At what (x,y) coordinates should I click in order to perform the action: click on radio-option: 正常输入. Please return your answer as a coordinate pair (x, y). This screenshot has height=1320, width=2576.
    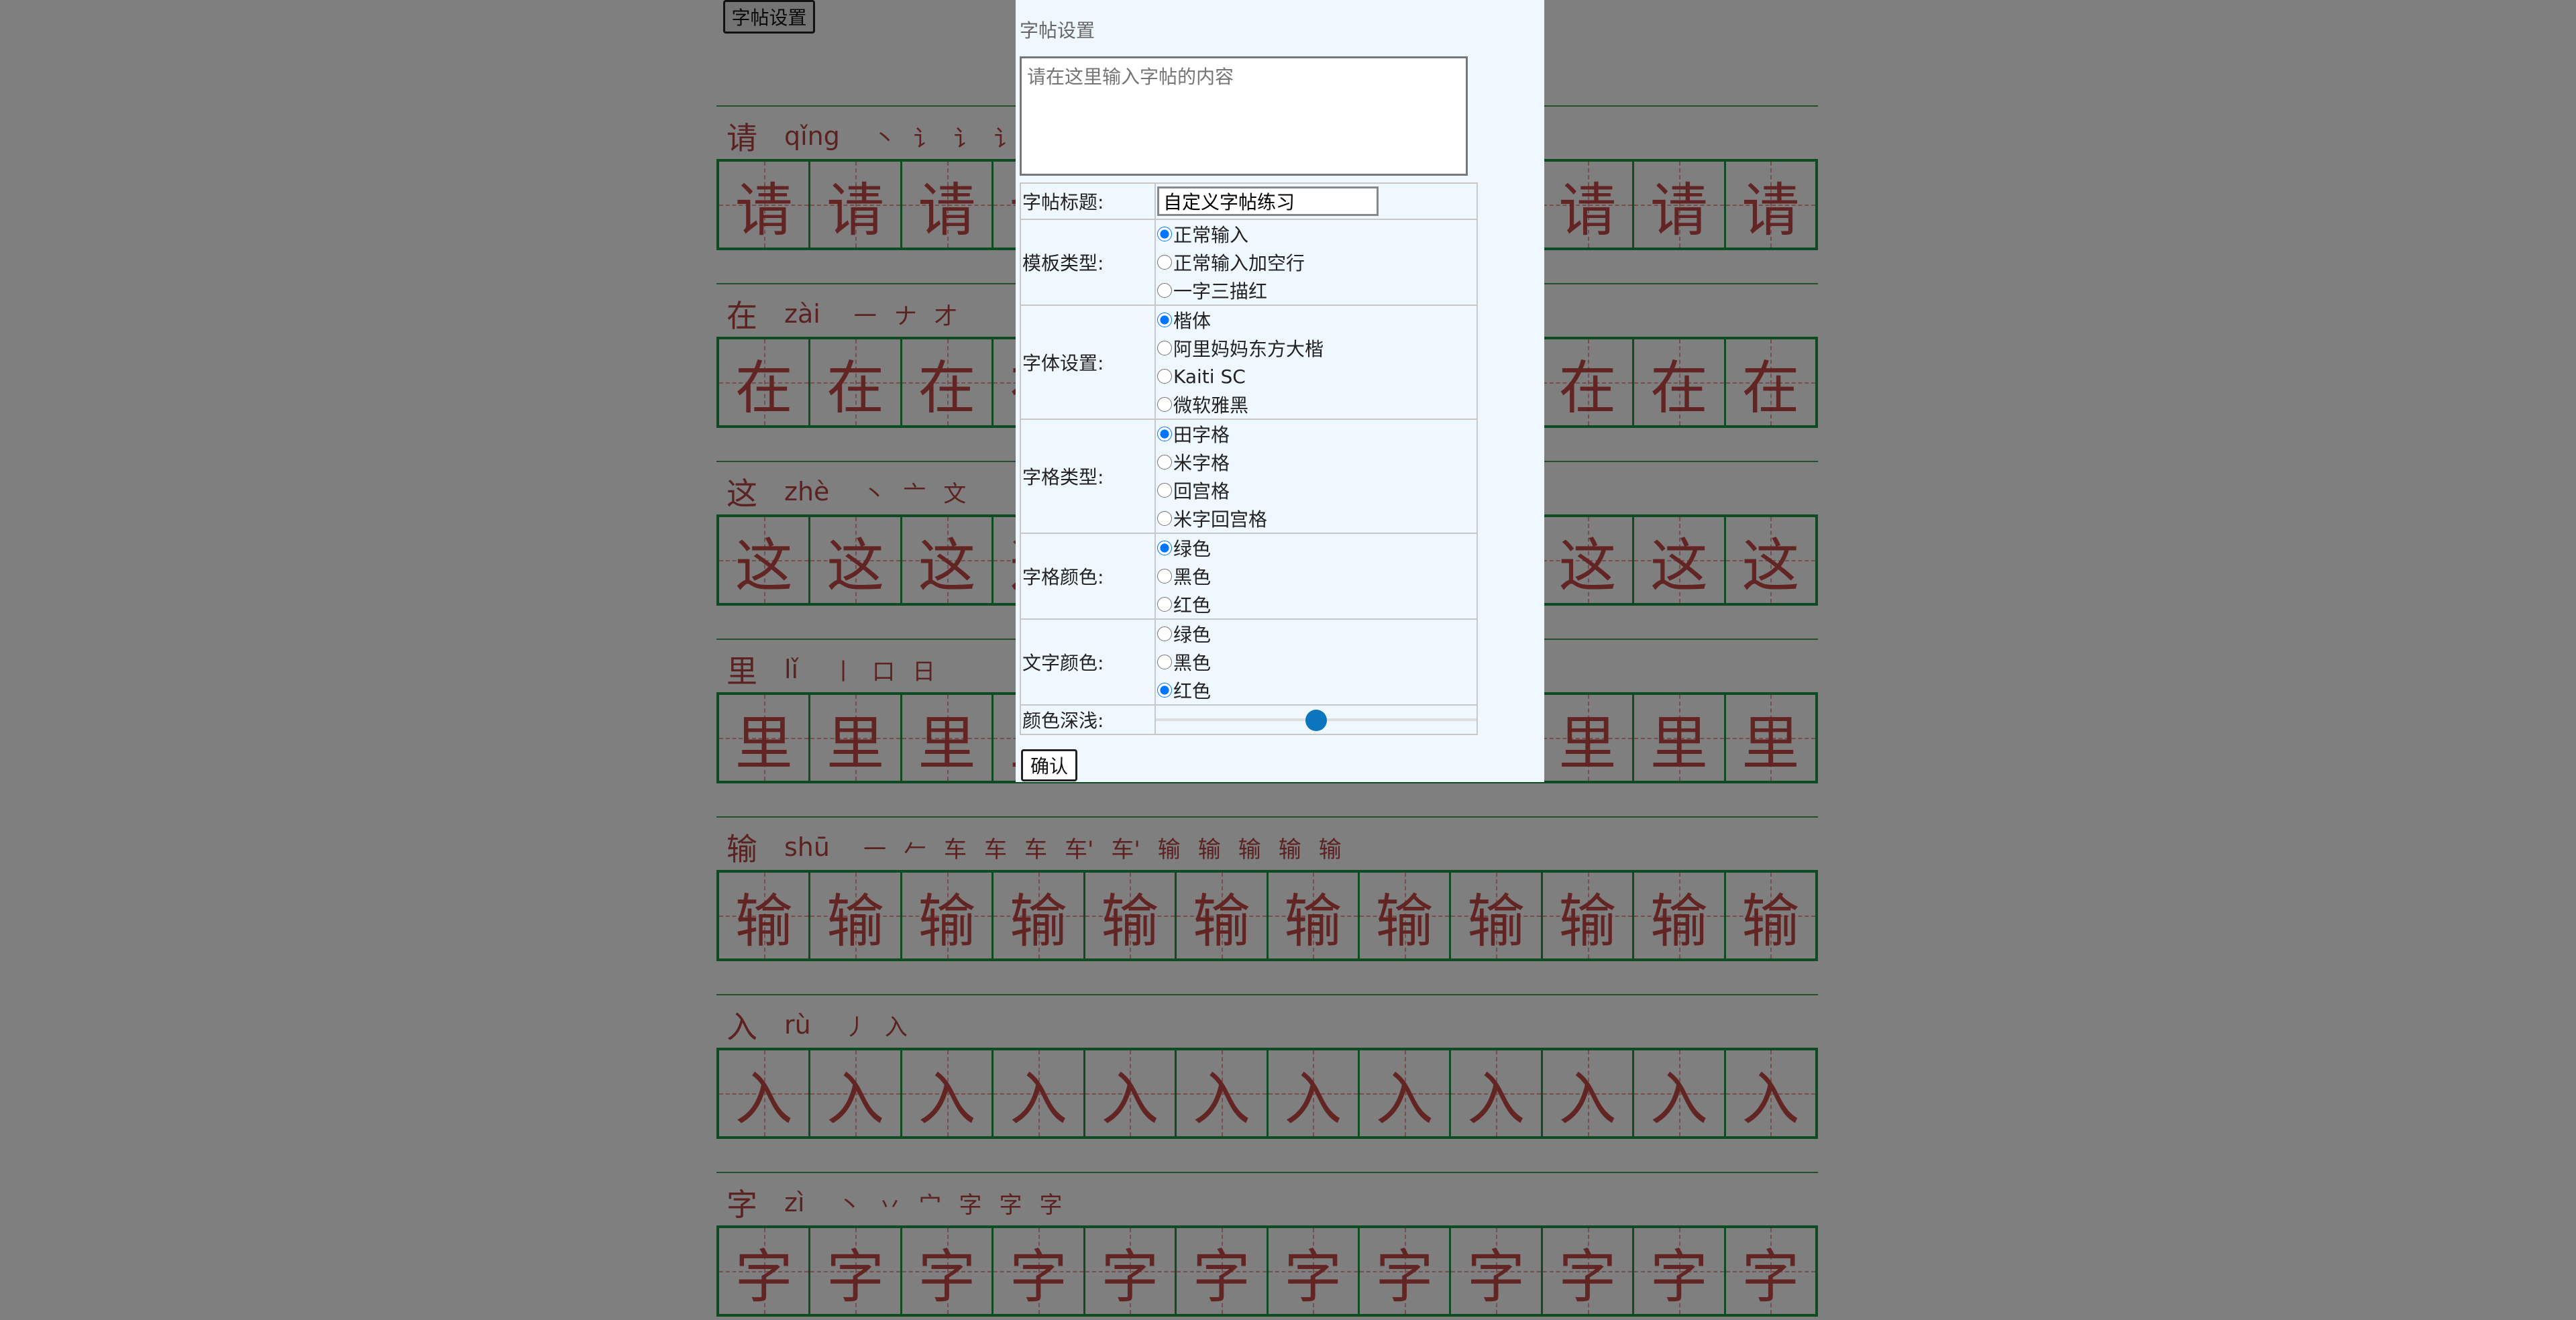
    Looking at the image, I should click on (1316, 234).